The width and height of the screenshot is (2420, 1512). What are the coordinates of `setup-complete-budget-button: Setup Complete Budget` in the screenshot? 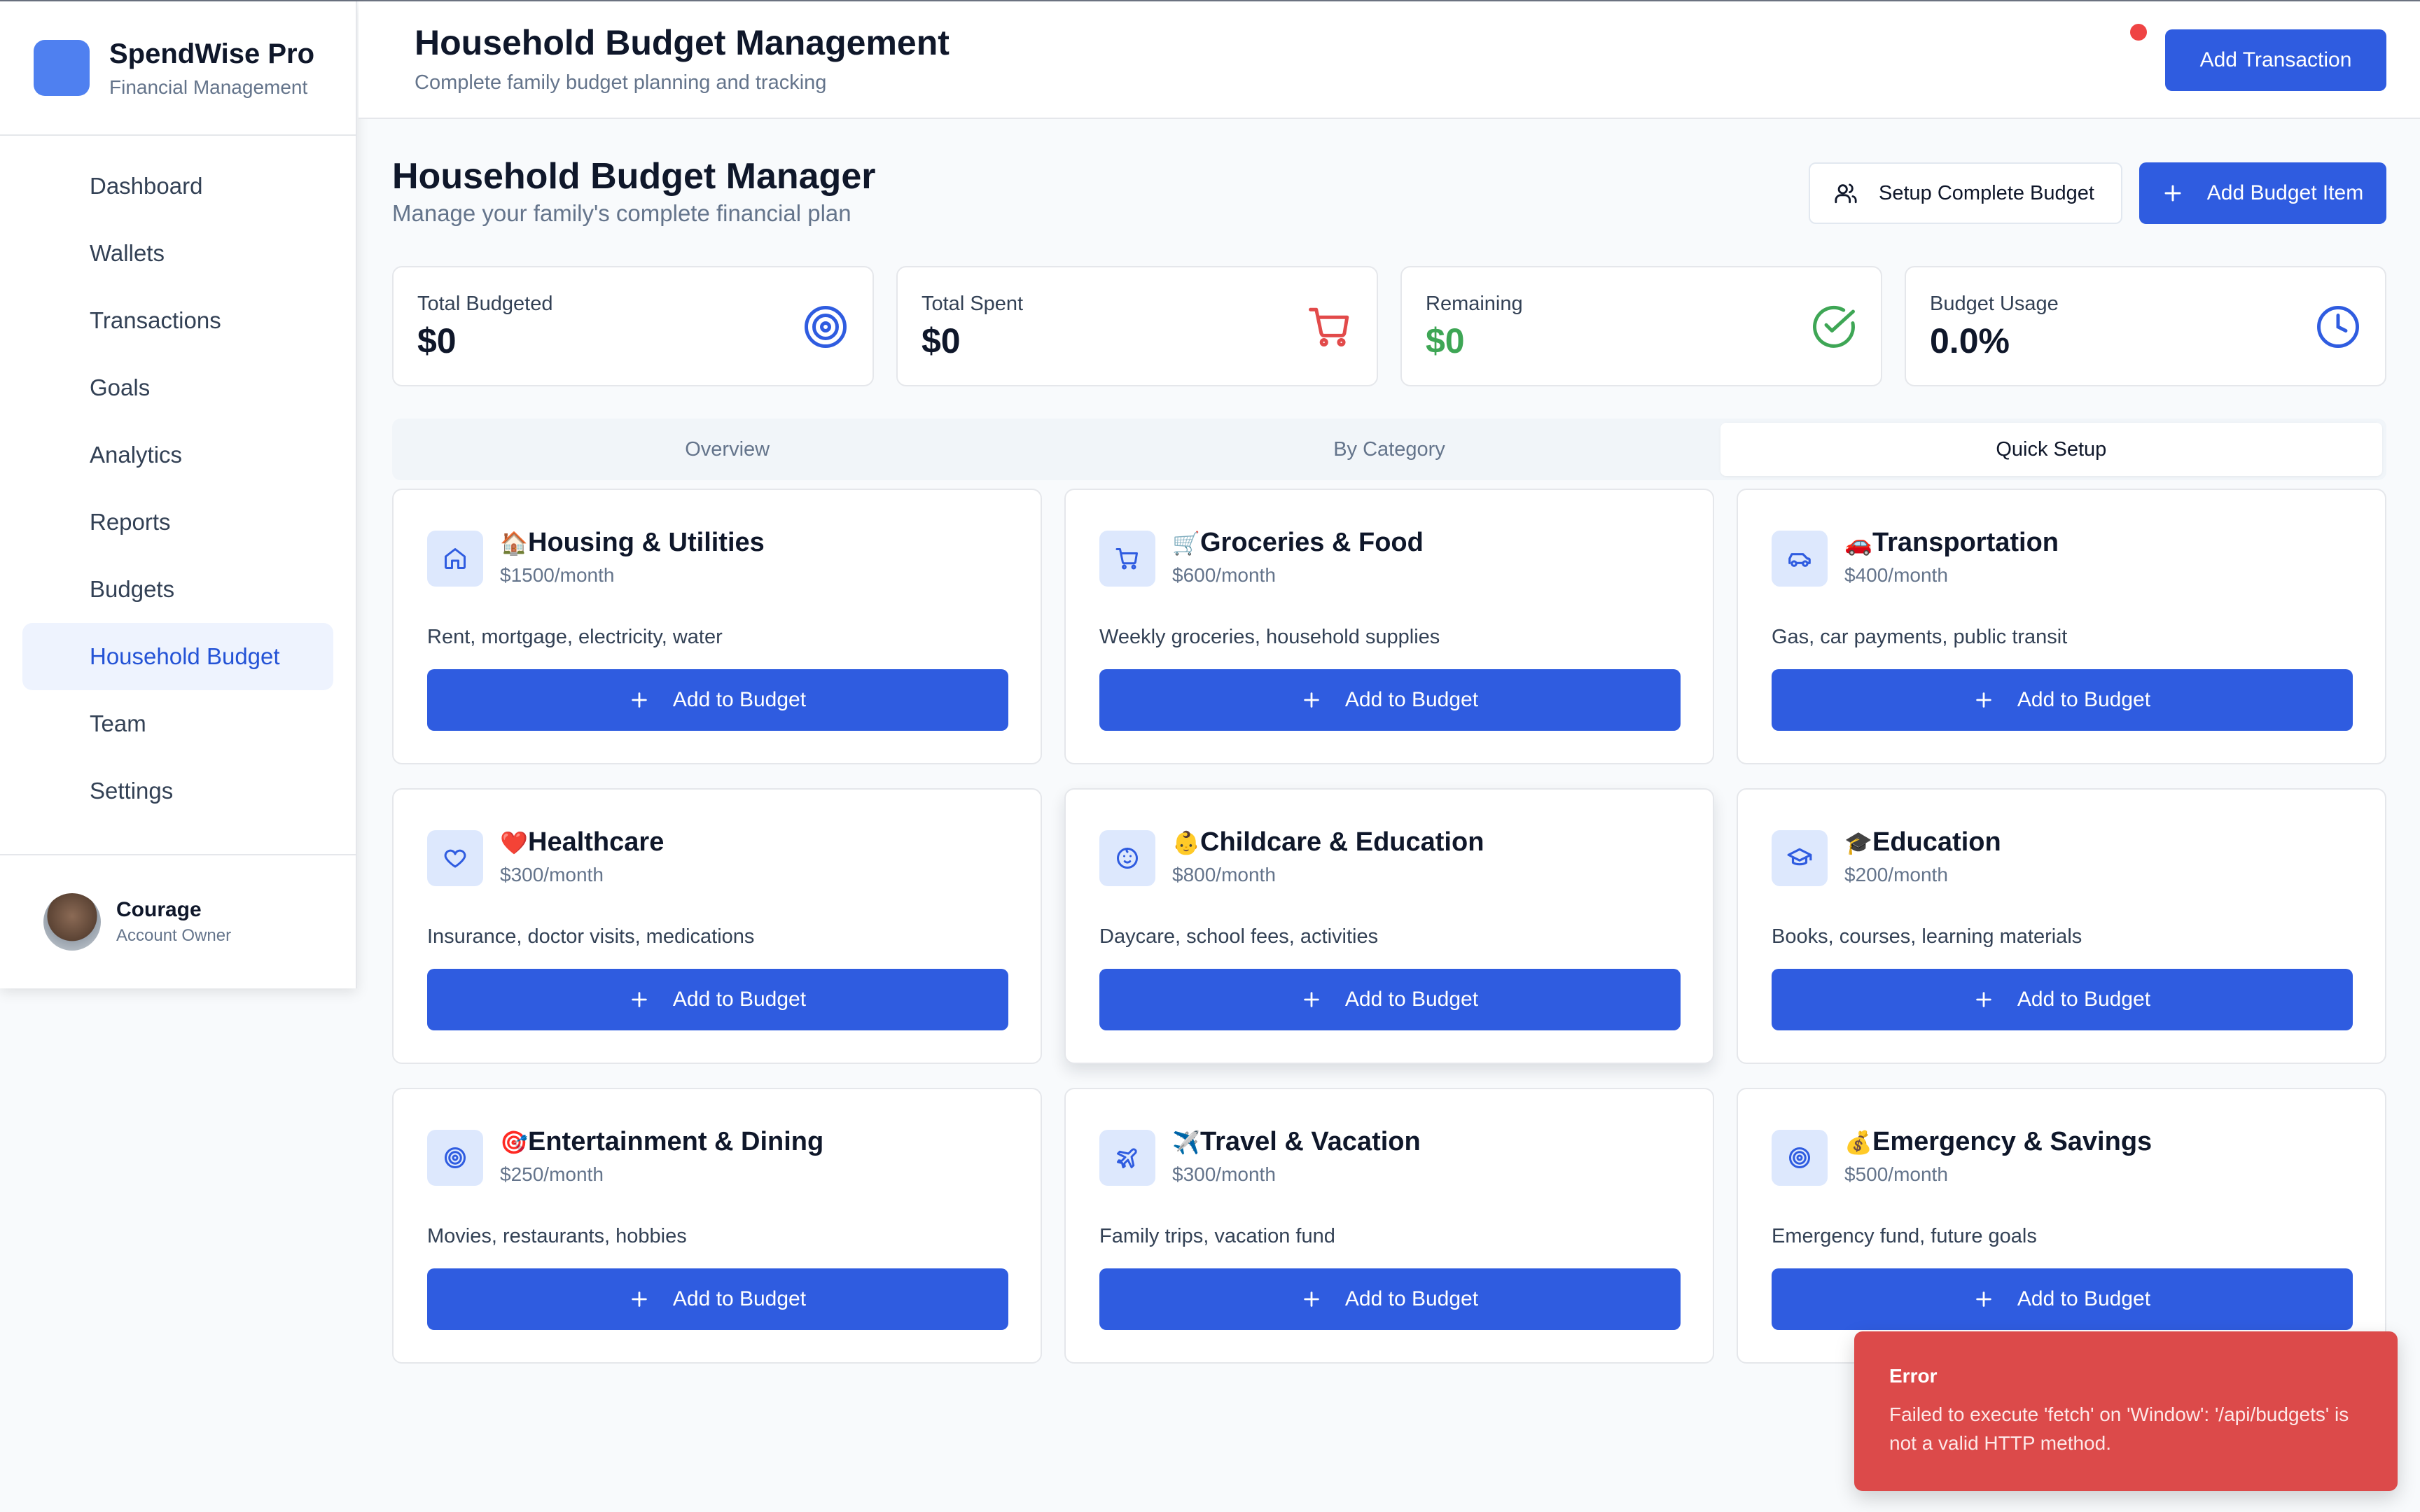 It's located at (1965, 193).